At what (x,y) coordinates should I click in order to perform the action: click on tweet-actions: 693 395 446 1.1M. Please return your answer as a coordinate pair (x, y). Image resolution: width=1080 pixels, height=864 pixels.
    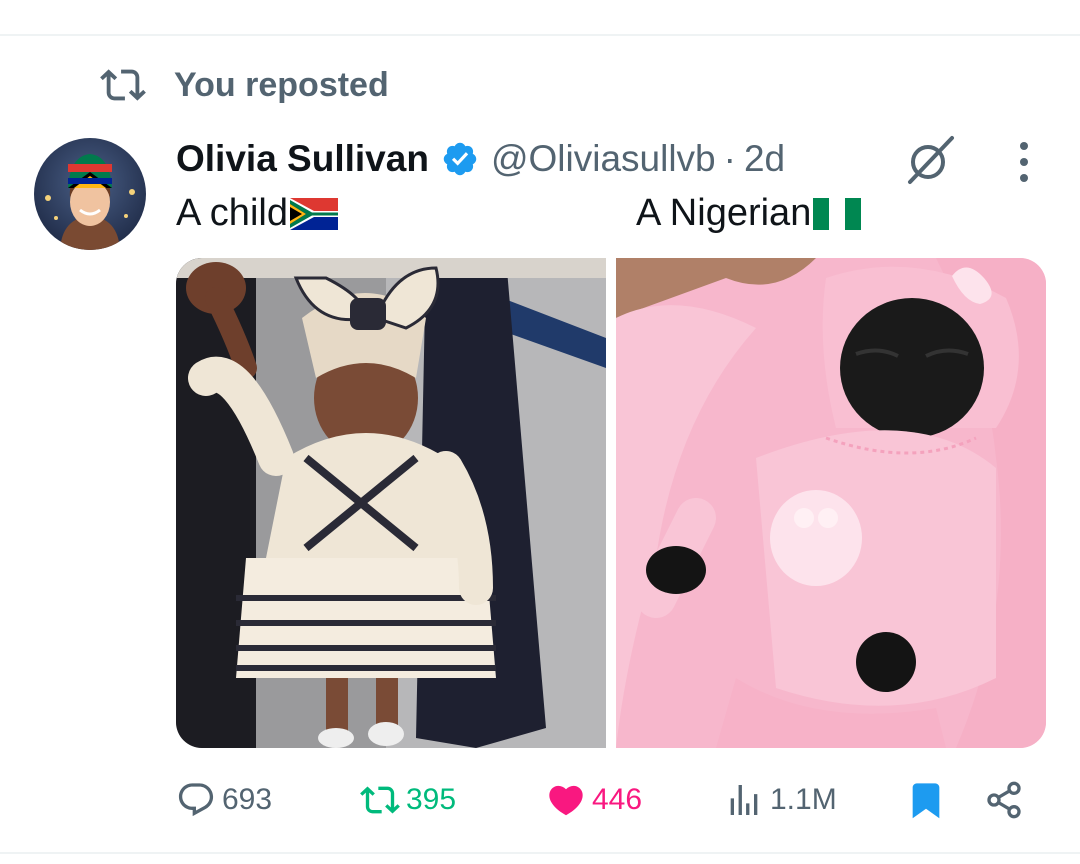
    Looking at the image, I should click on (611, 800).